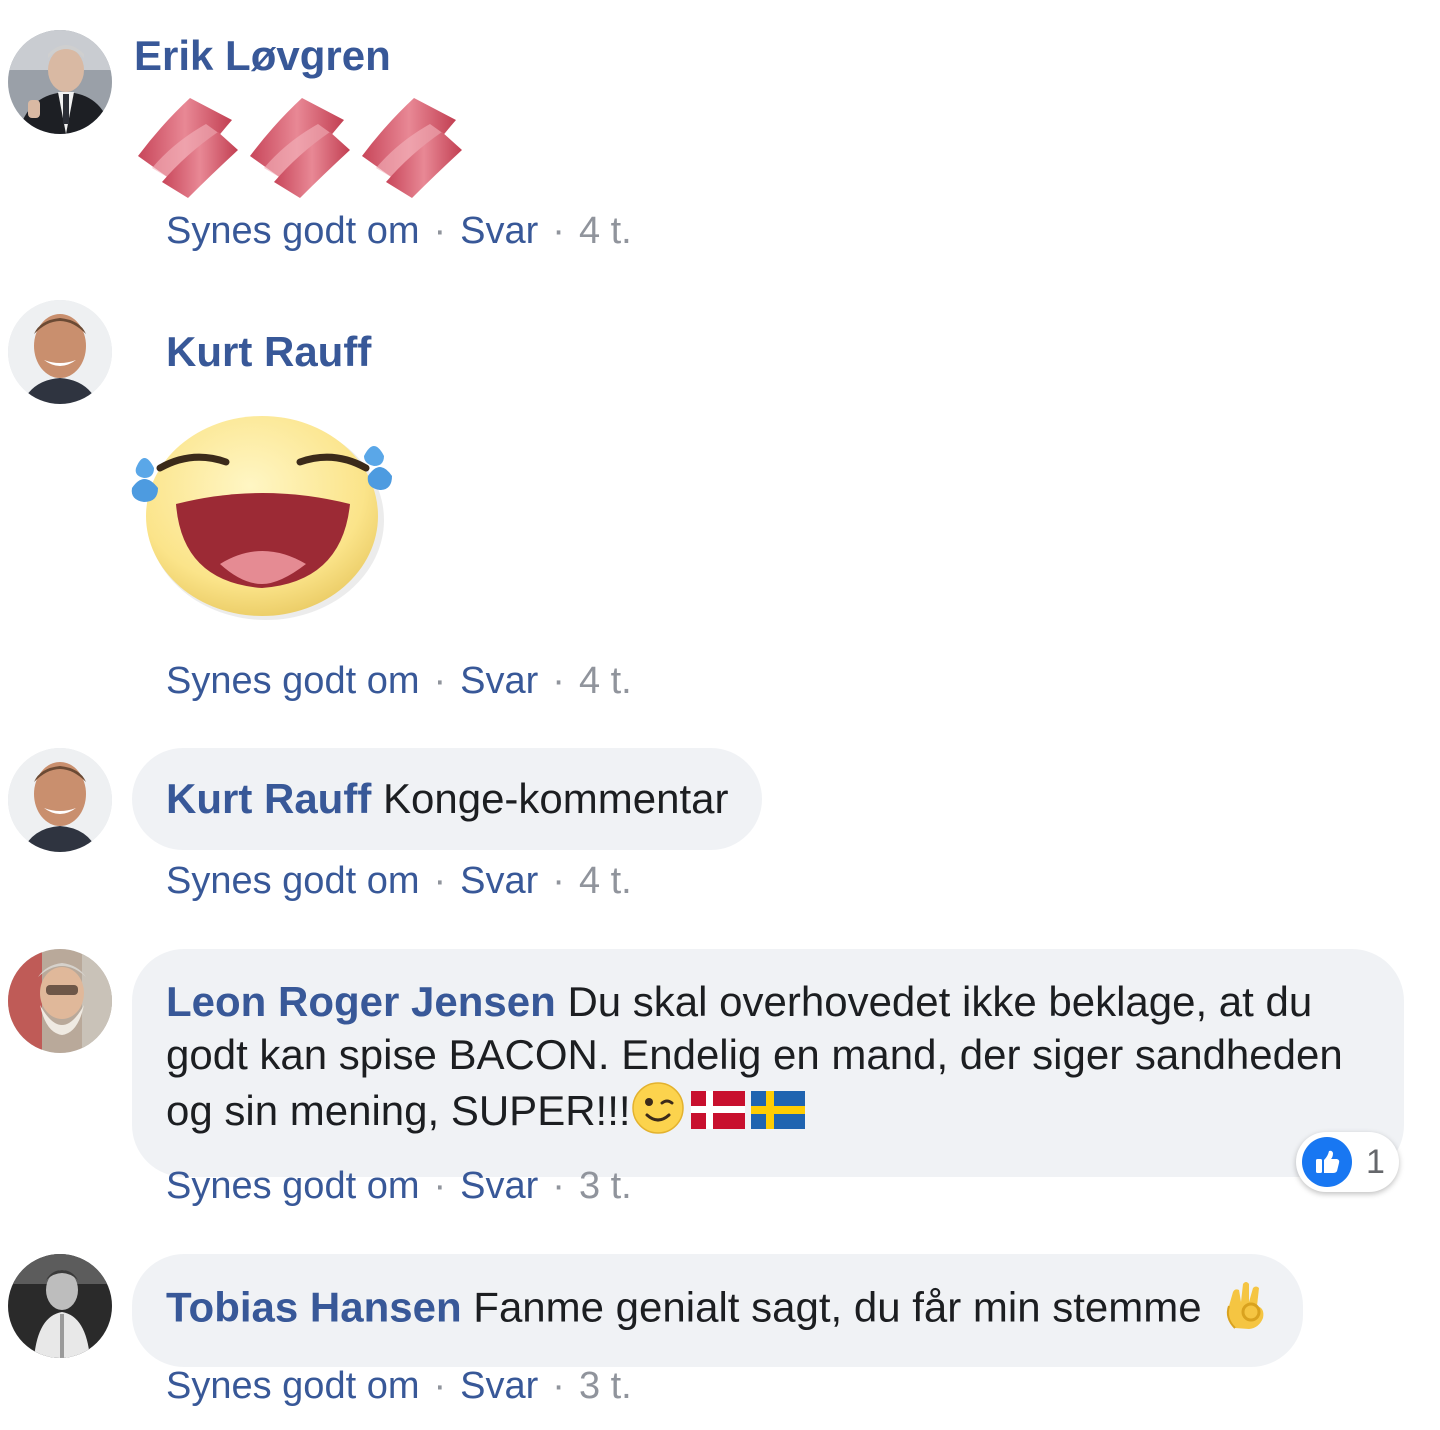  I want to click on bacon-icon, so click(300, 148).